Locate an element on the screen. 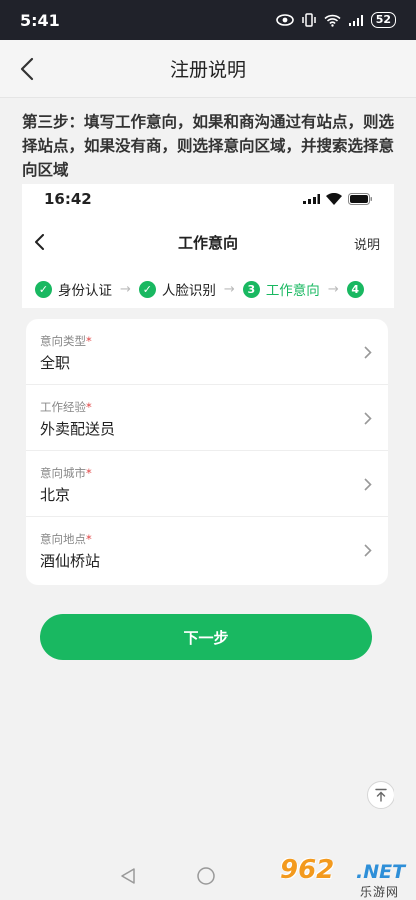 Image resolution: width=416 pixels, height=900 pixels. next-step-button: 下一步 is located at coordinates (206, 637).